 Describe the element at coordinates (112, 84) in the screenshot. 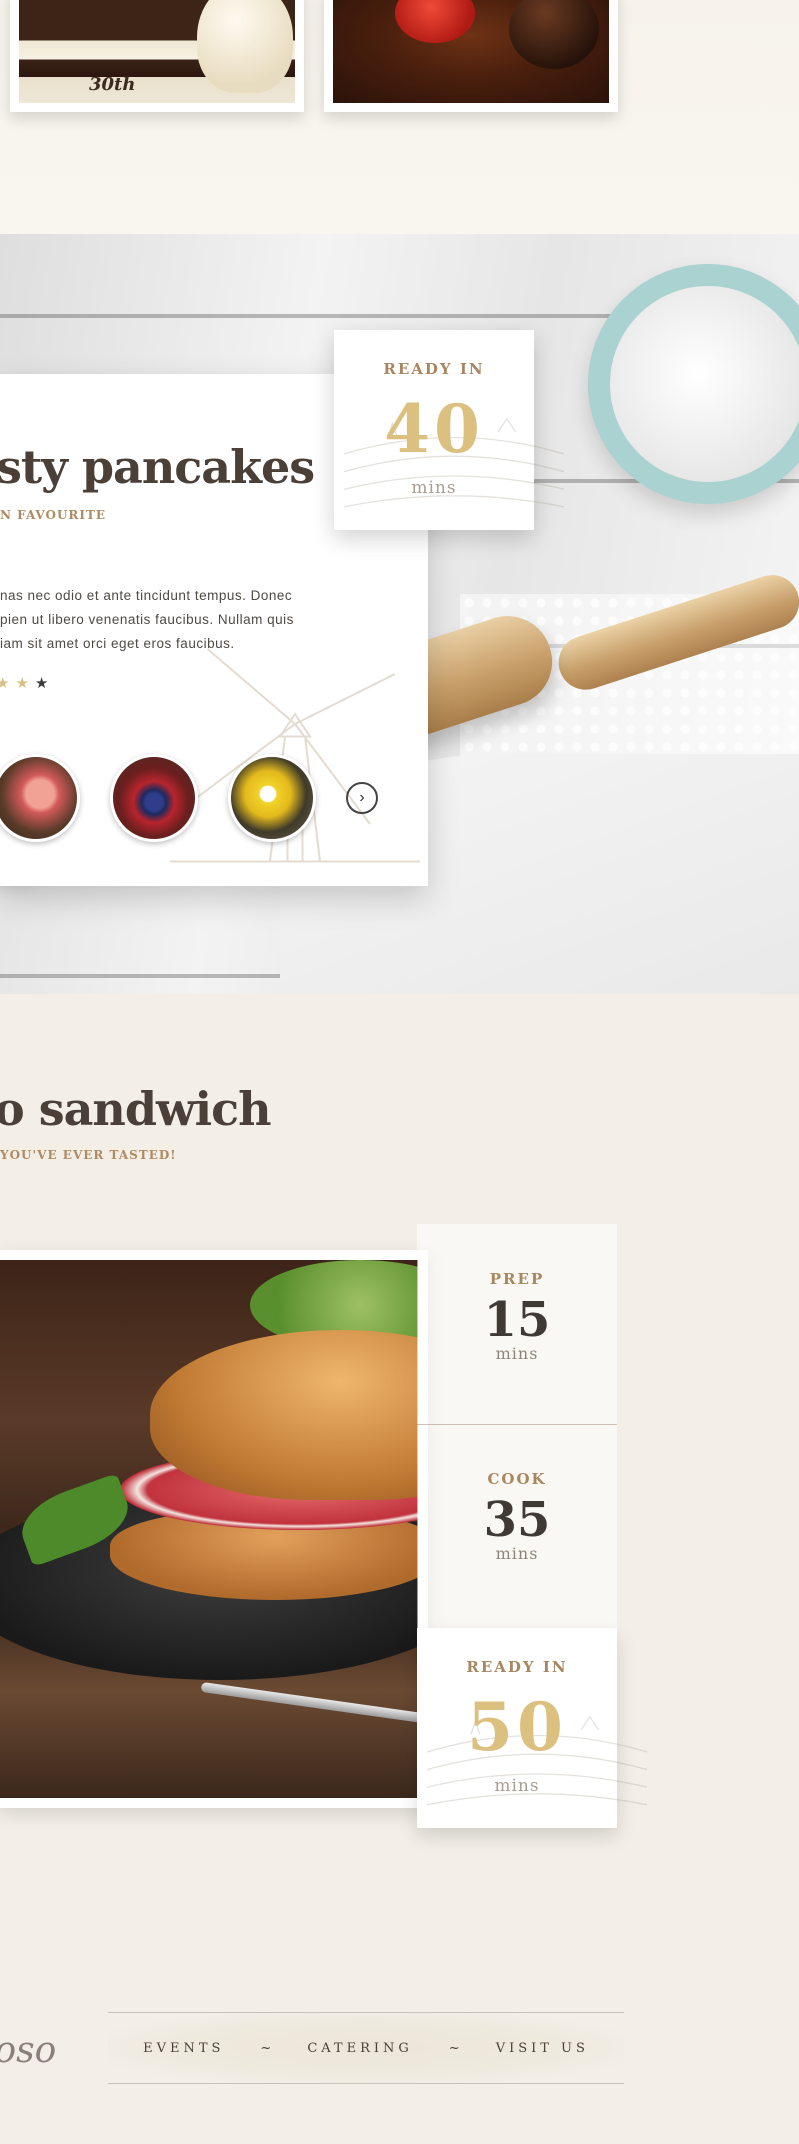

I see `cake-label: 30th` at that location.